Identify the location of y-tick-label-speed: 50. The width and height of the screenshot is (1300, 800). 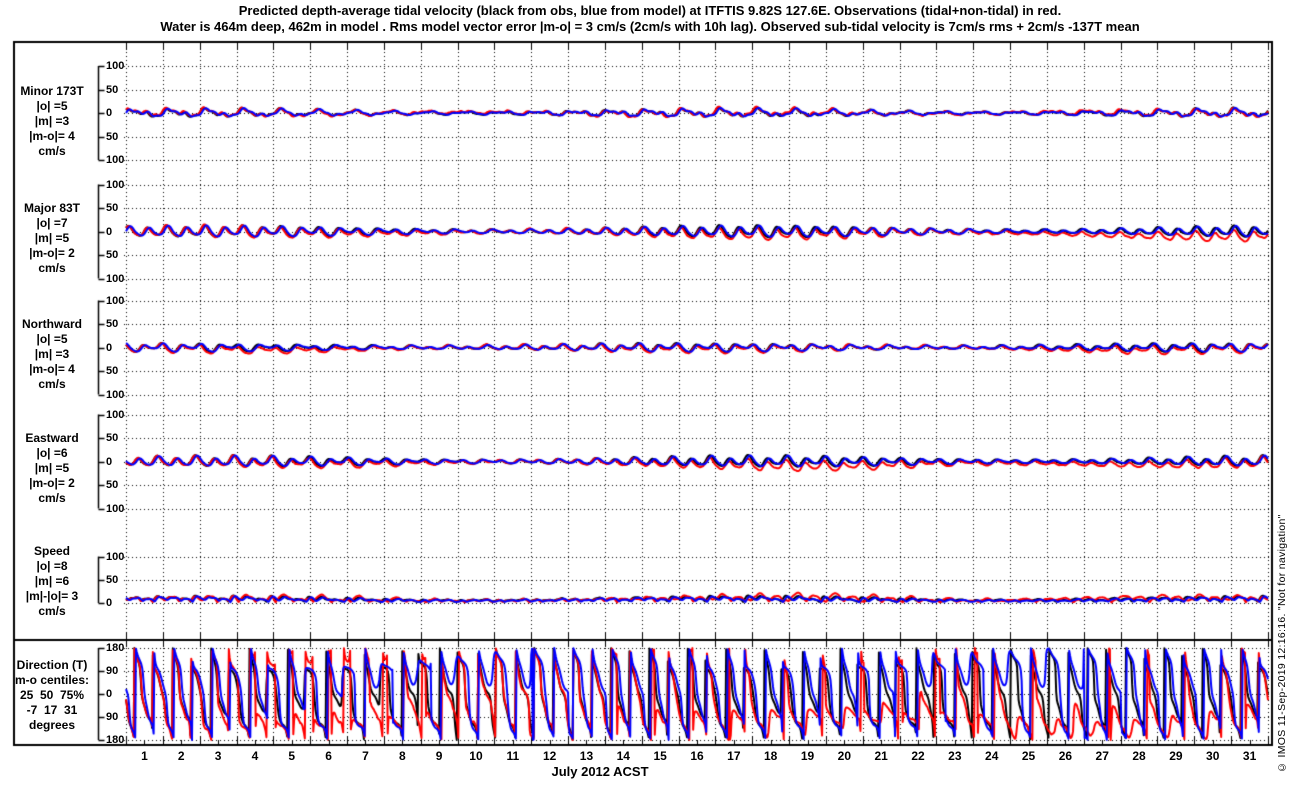
(112, 579).